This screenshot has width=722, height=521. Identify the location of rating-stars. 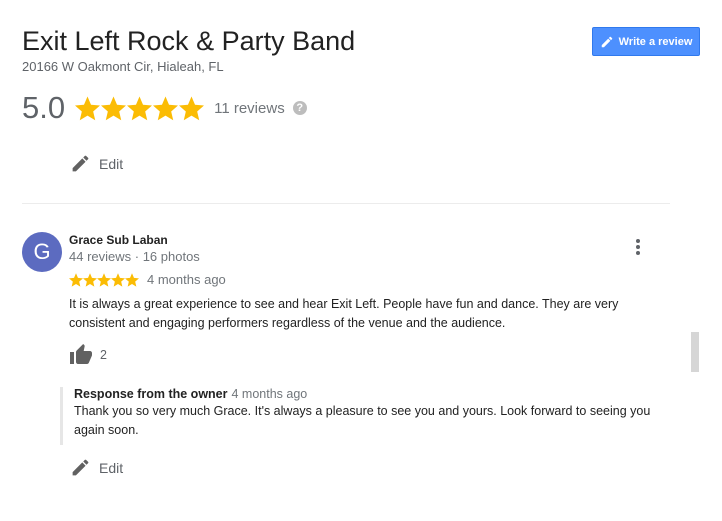
(140, 108).